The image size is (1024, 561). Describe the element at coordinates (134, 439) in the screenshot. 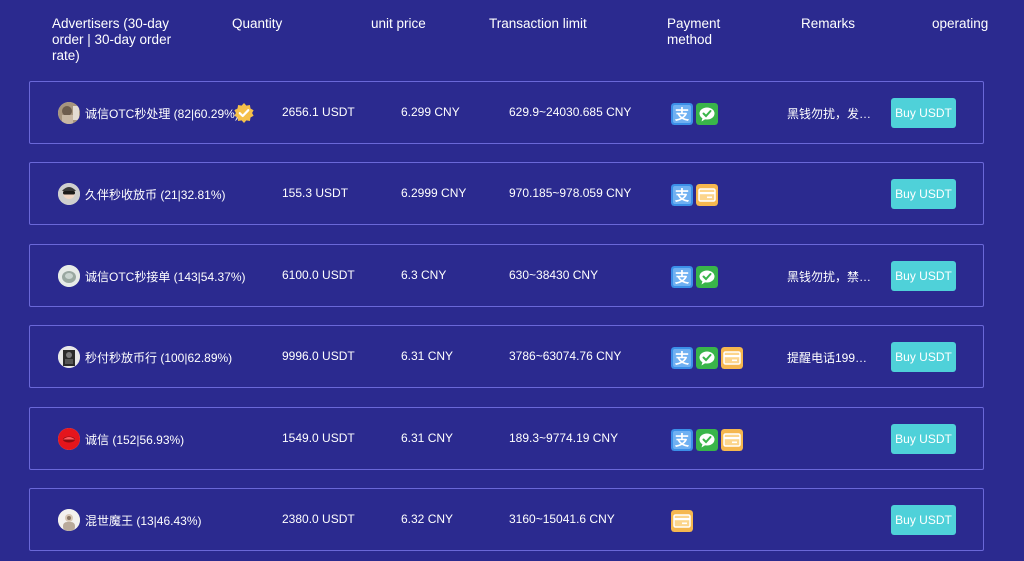

I see `advertiser-name: 诚信 (152|56.93%)` at that location.